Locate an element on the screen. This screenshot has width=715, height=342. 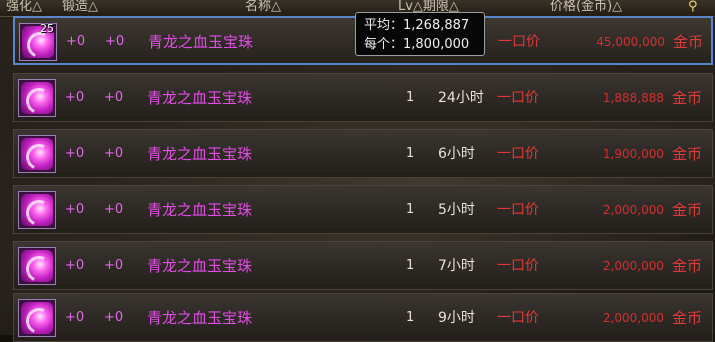
tooltip-average: 平均：1,268,887 is located at coordinates (417, 25).